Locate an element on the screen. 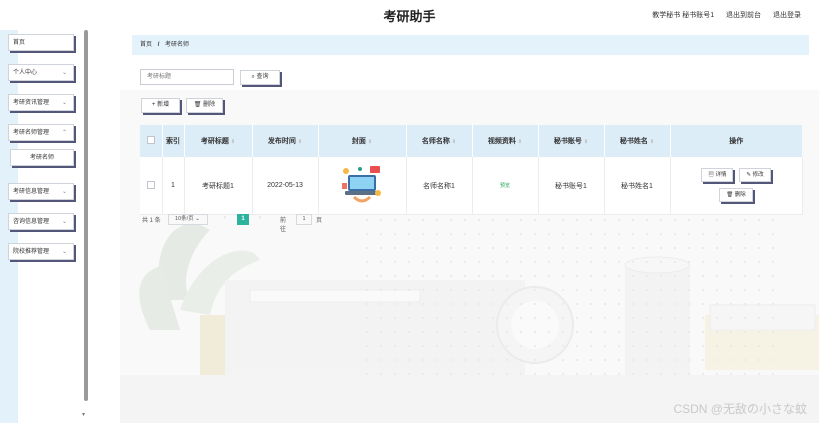 Image resolution: width=819 pixels, height=425 pixels. search-button: ⌕ 查询 is located at coordinates (260, 77).